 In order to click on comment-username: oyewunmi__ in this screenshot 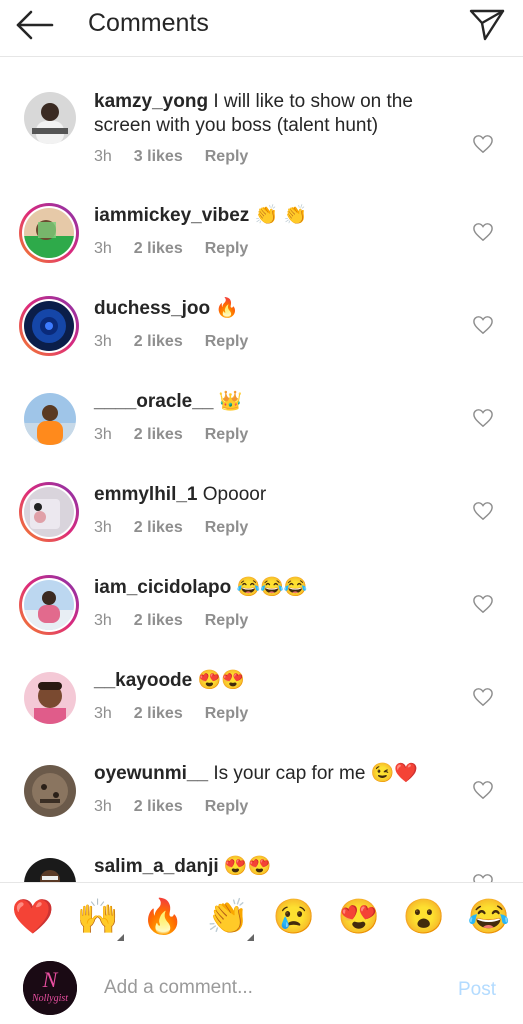, I will do `click(151, 773)`.